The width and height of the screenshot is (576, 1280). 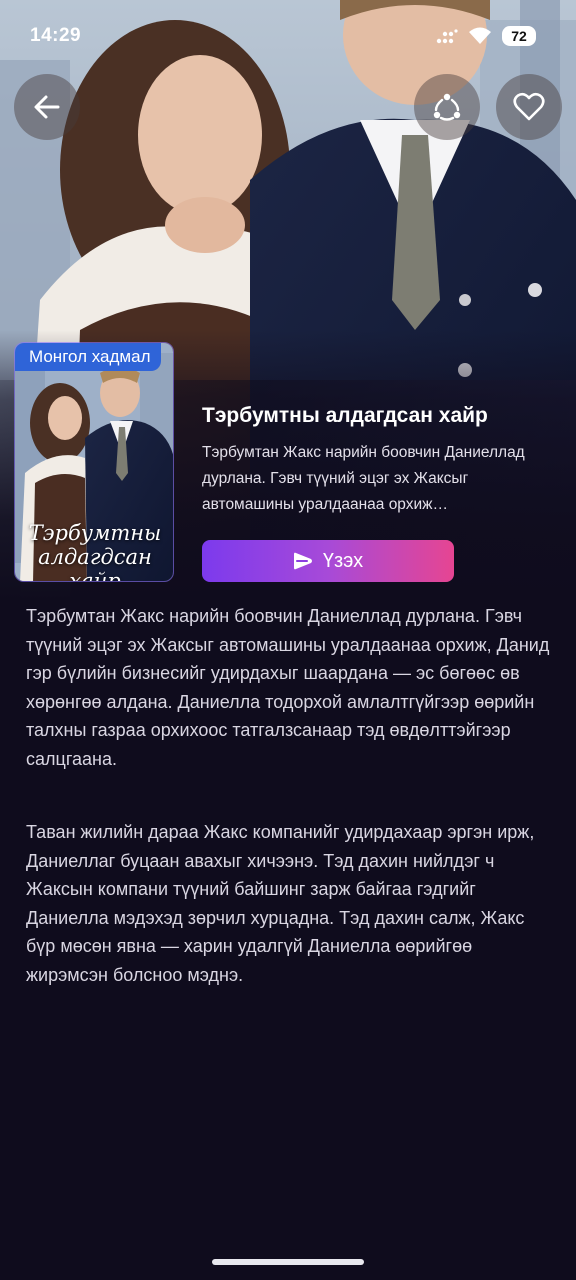 I want to click on status-icons: 72, so click(x=486, y=36).